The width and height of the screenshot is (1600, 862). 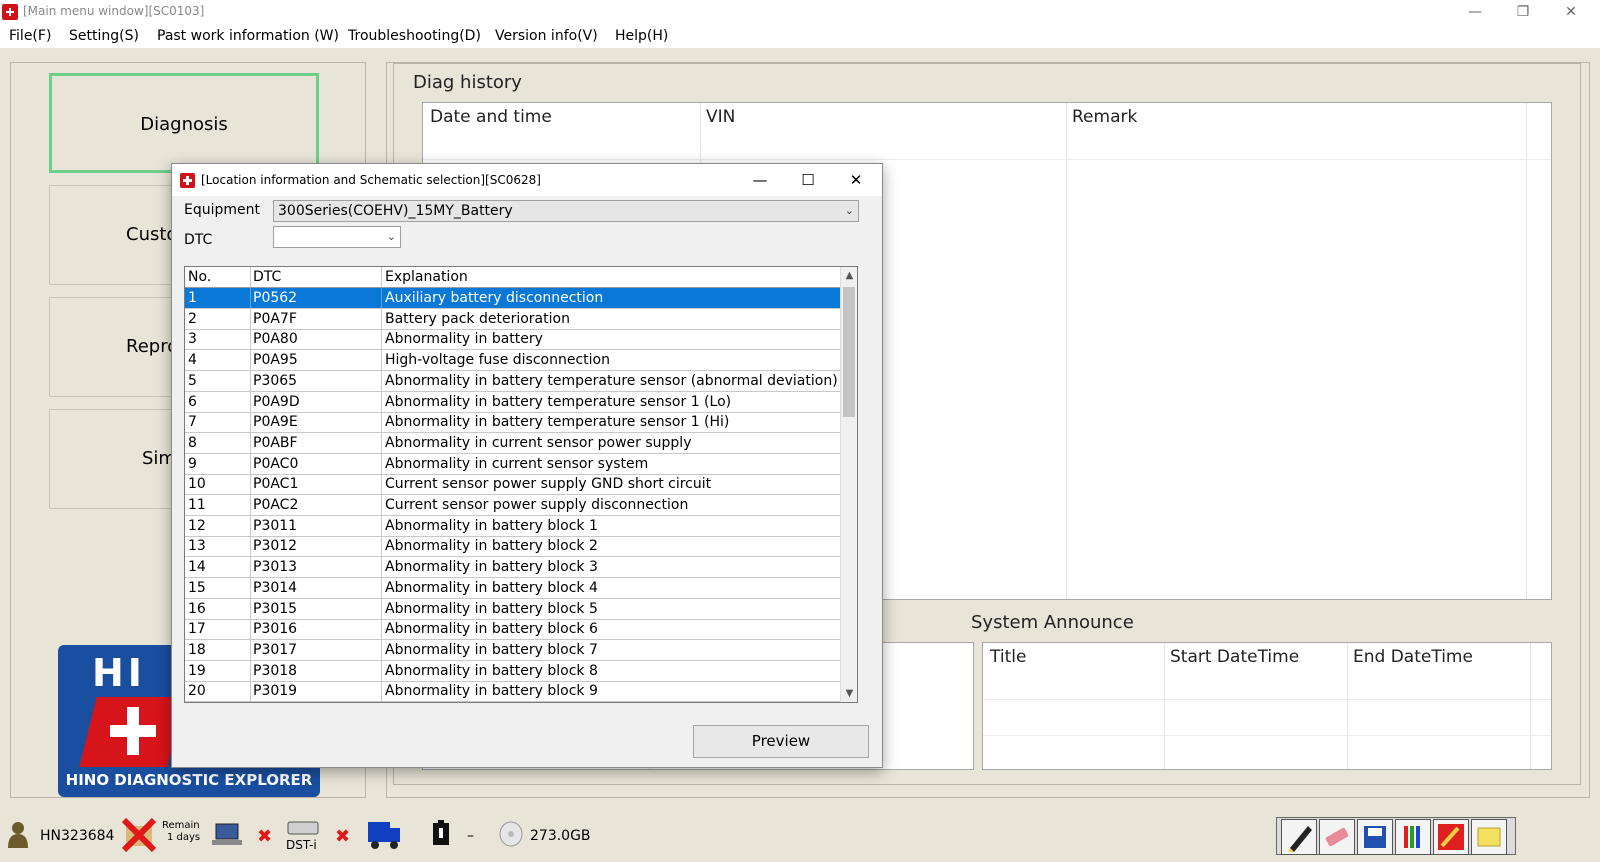 What do you see at coordinates (720, 117) in the screenshot?
I see `col-vin: VIN` at bounding box center [720, 117].